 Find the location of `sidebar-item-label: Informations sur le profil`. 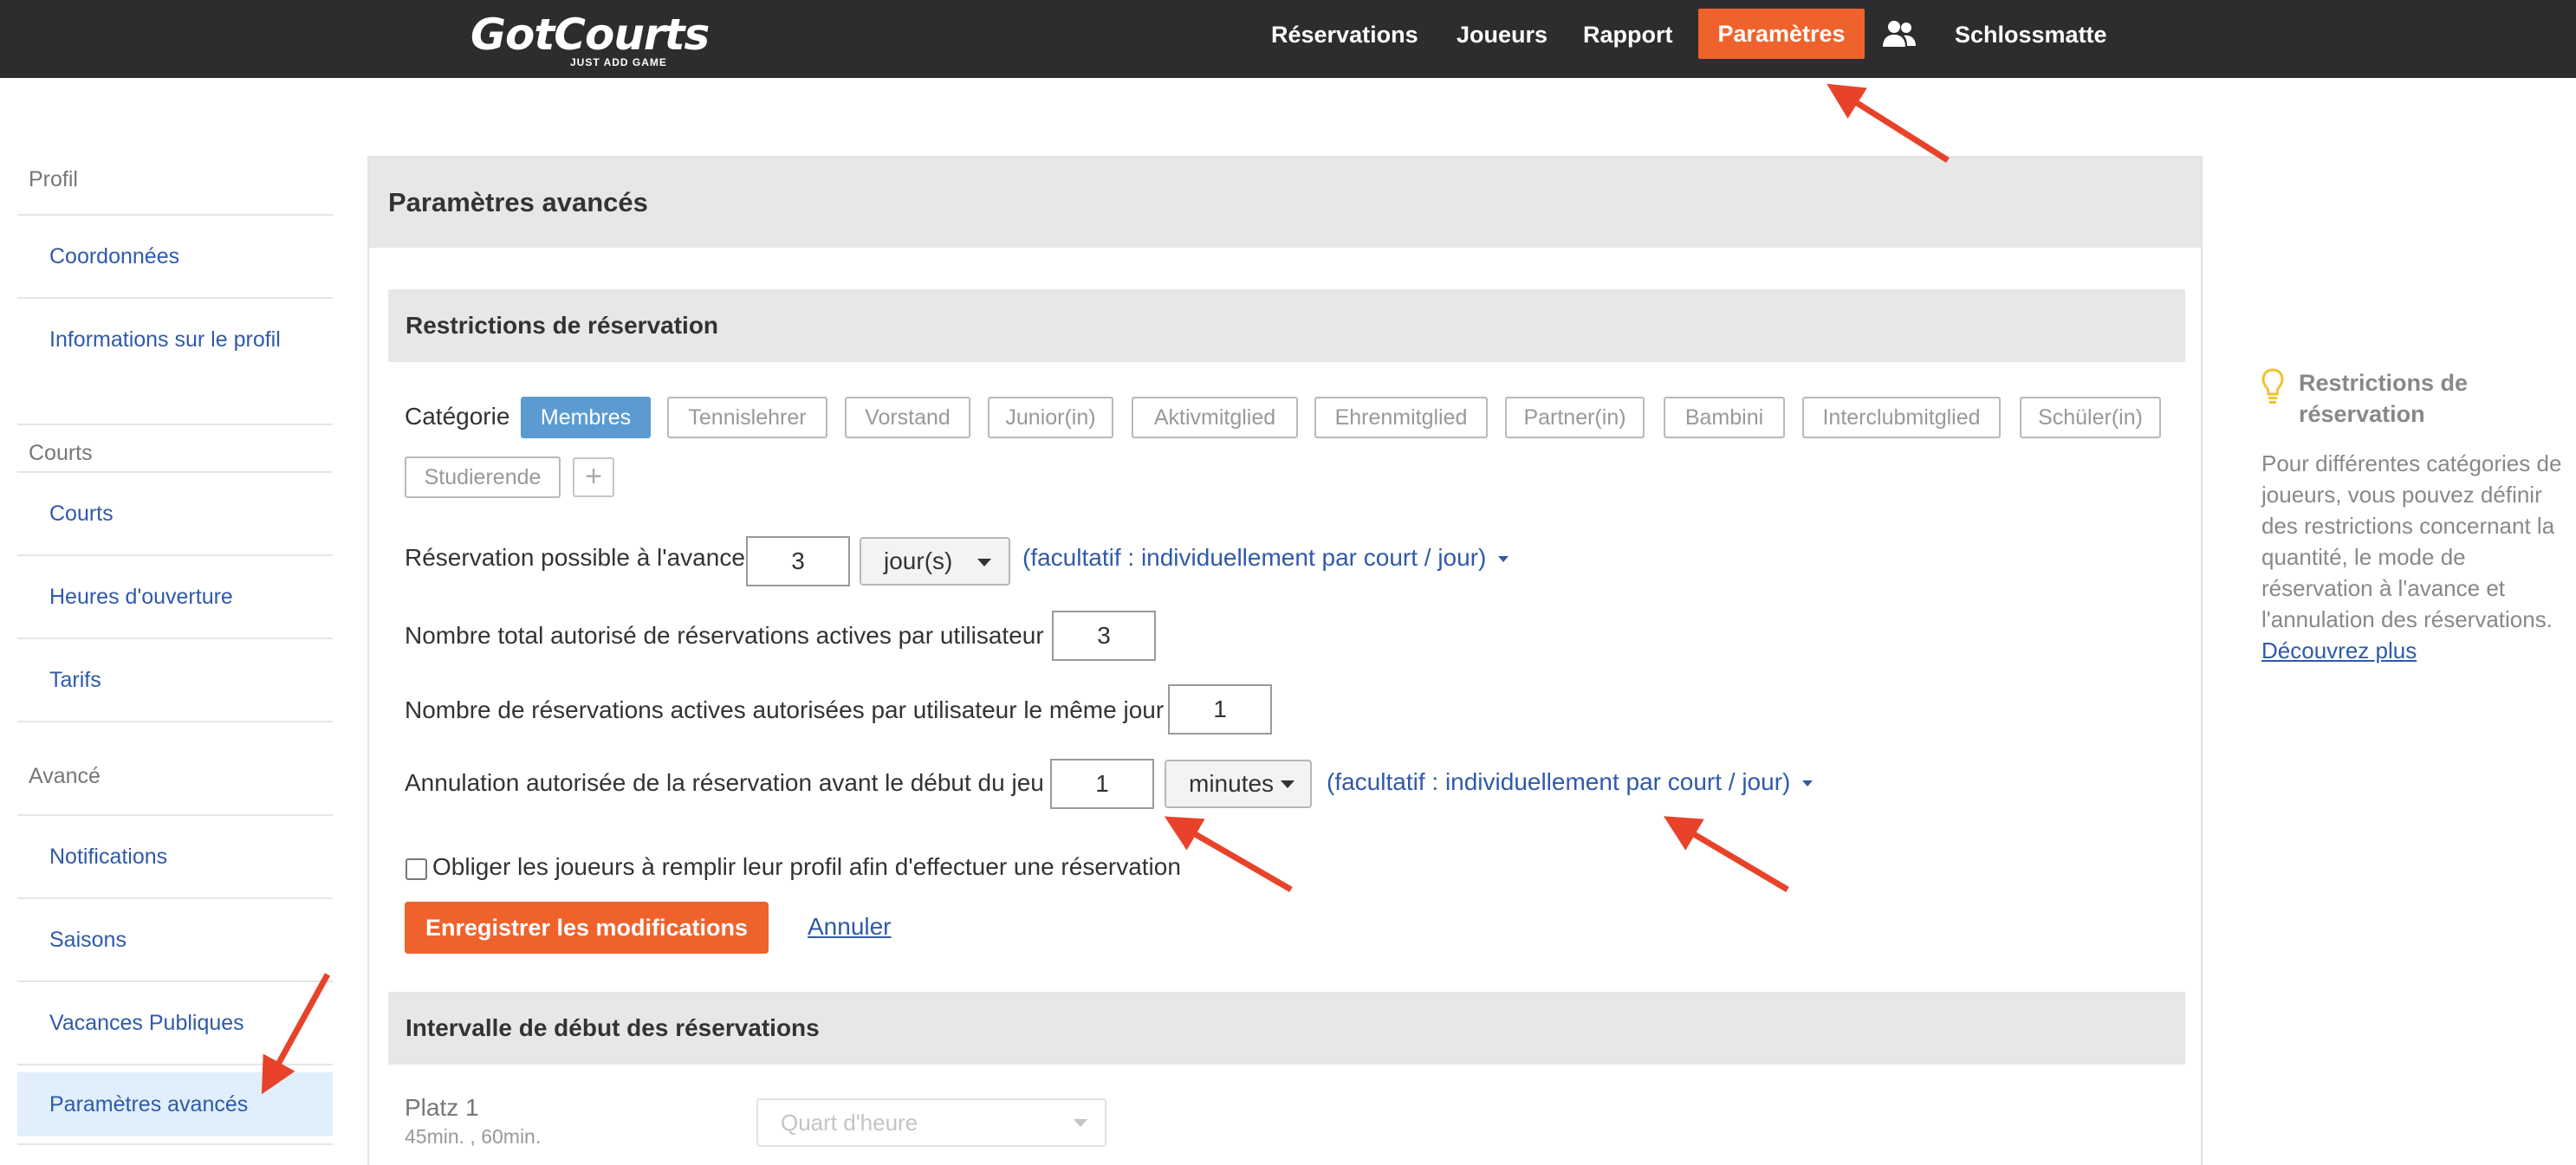

sidebar-item-label: Informations sur le profil is located at coordinates (165, 339).